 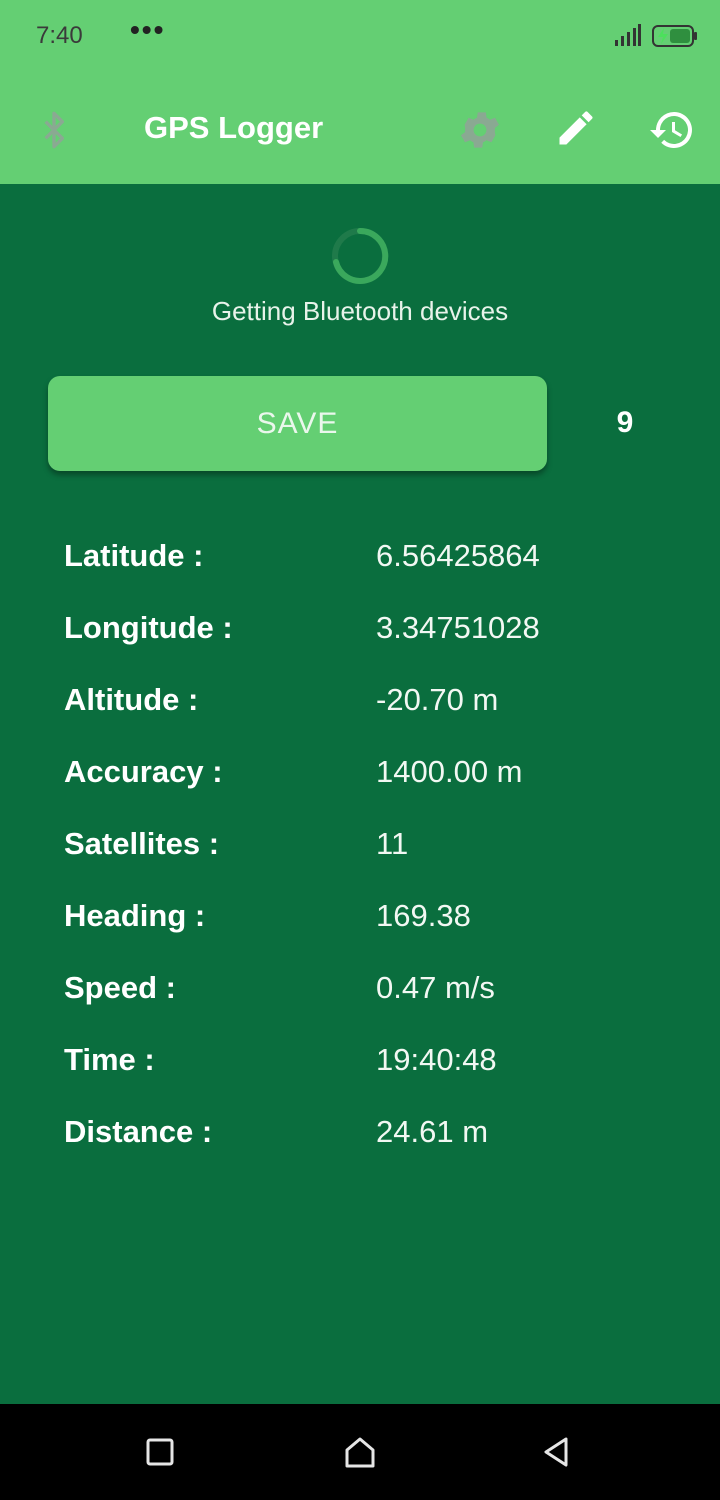 I want to click on recents-icon, so click(x=160, y=1454).